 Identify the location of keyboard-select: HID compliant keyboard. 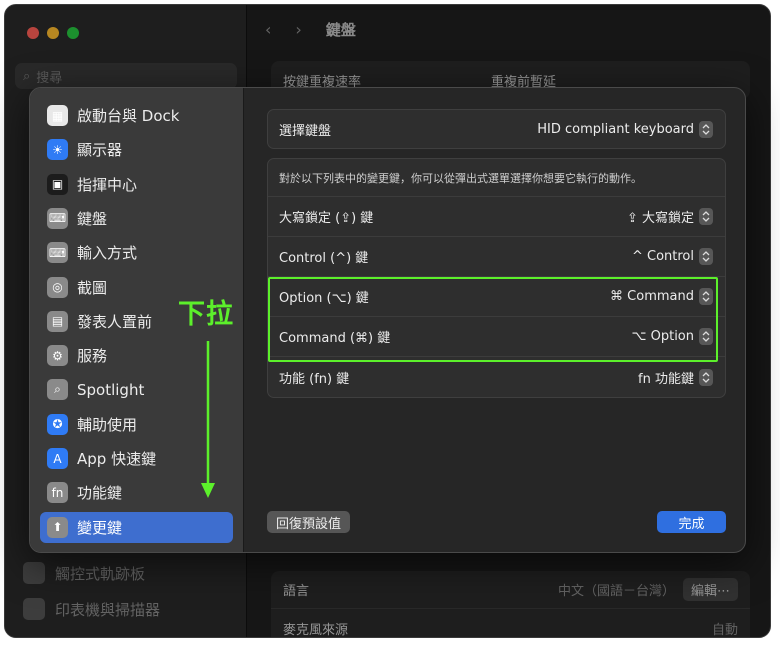
(625, 129).